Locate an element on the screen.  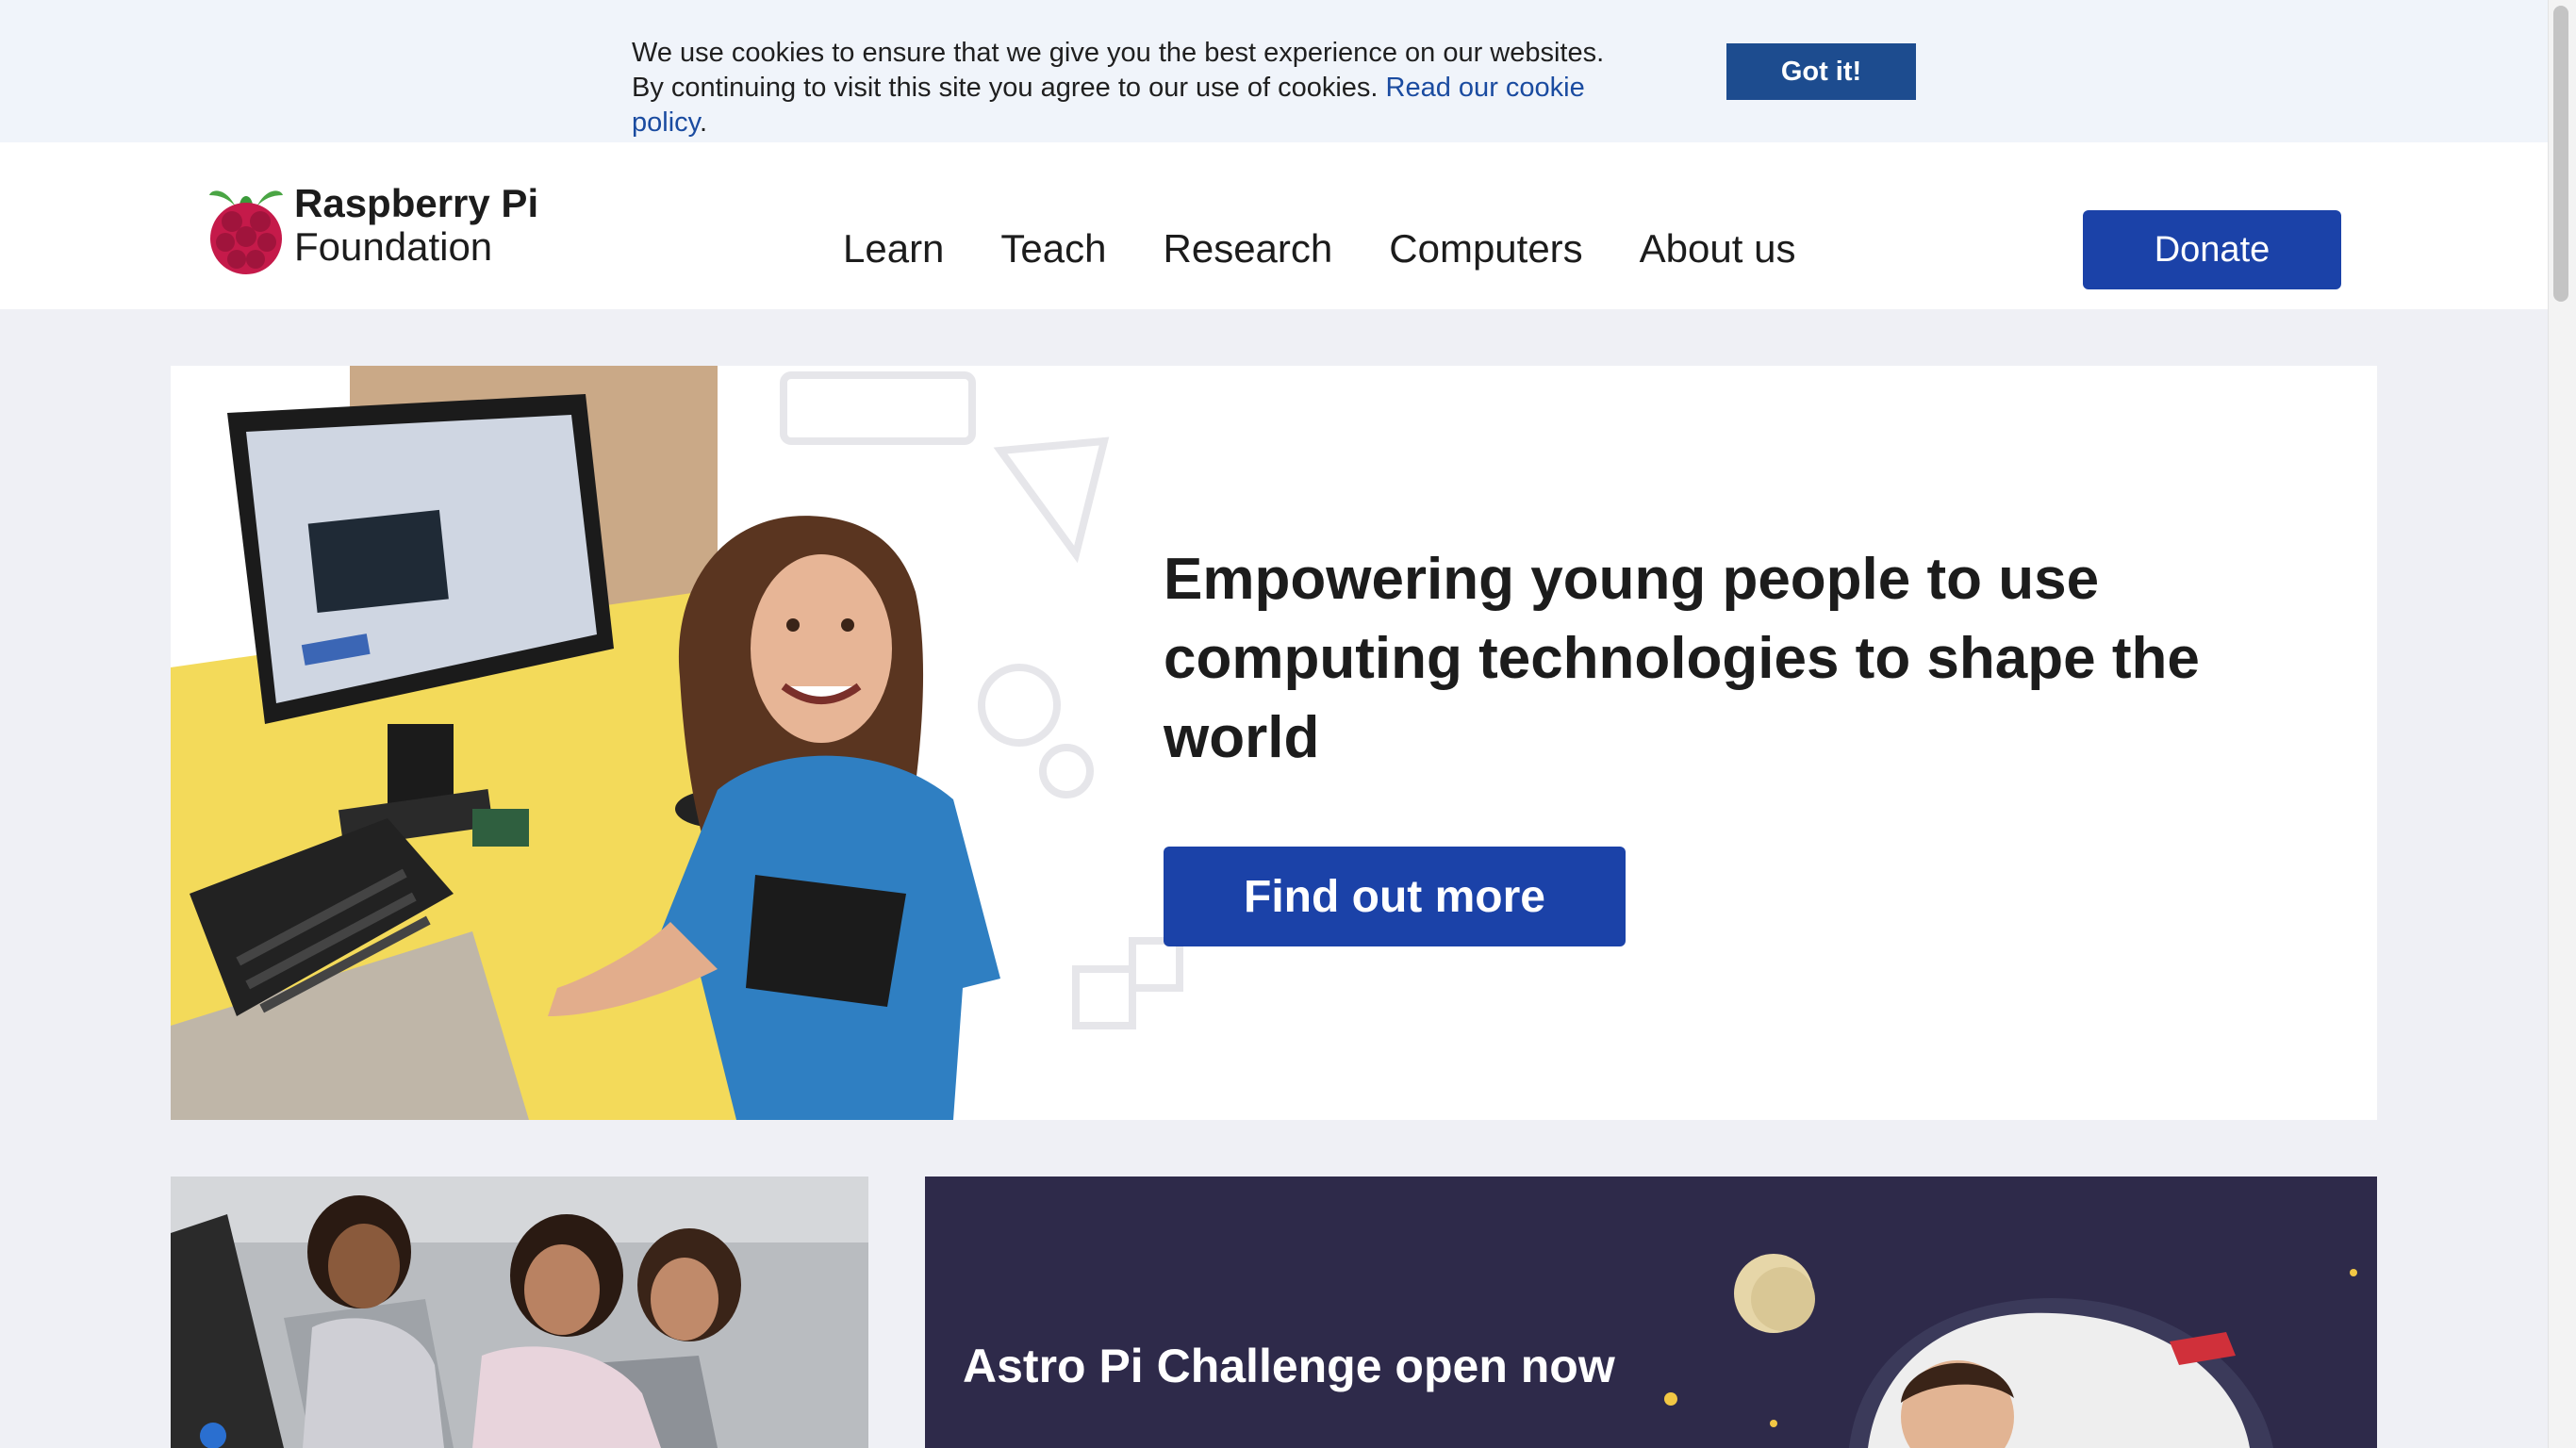
astro-illustration is located at coordinates (2010, 1351).